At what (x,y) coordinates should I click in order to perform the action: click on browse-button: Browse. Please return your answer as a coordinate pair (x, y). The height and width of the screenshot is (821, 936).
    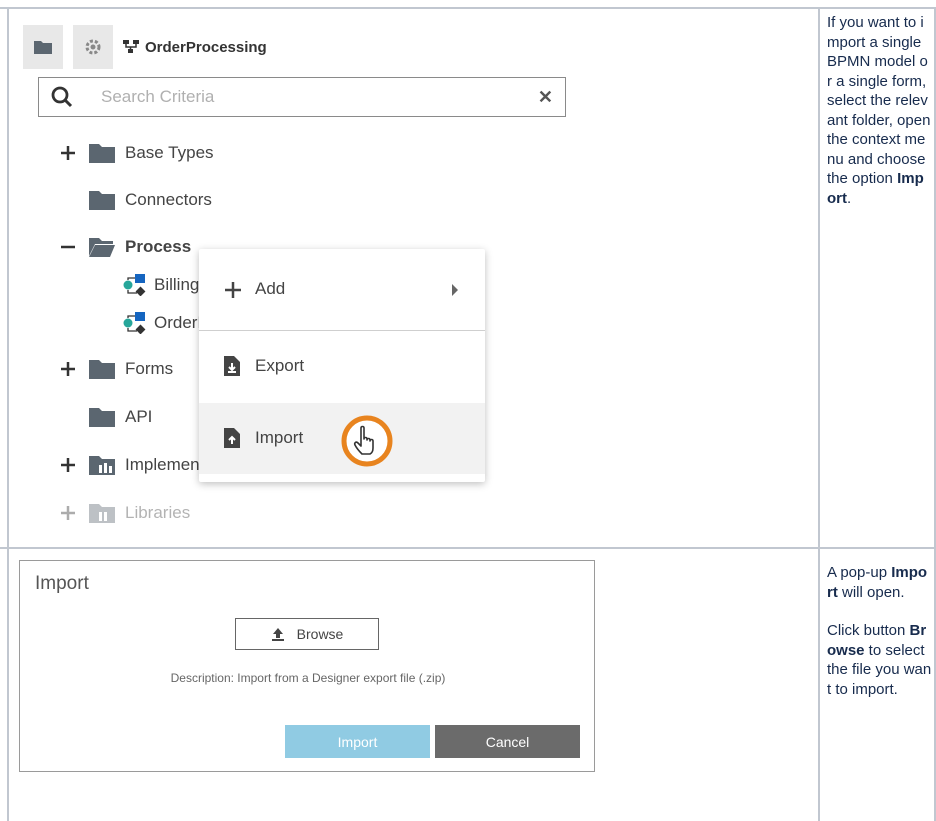
    Looking at the image, I should click on (307, 634).